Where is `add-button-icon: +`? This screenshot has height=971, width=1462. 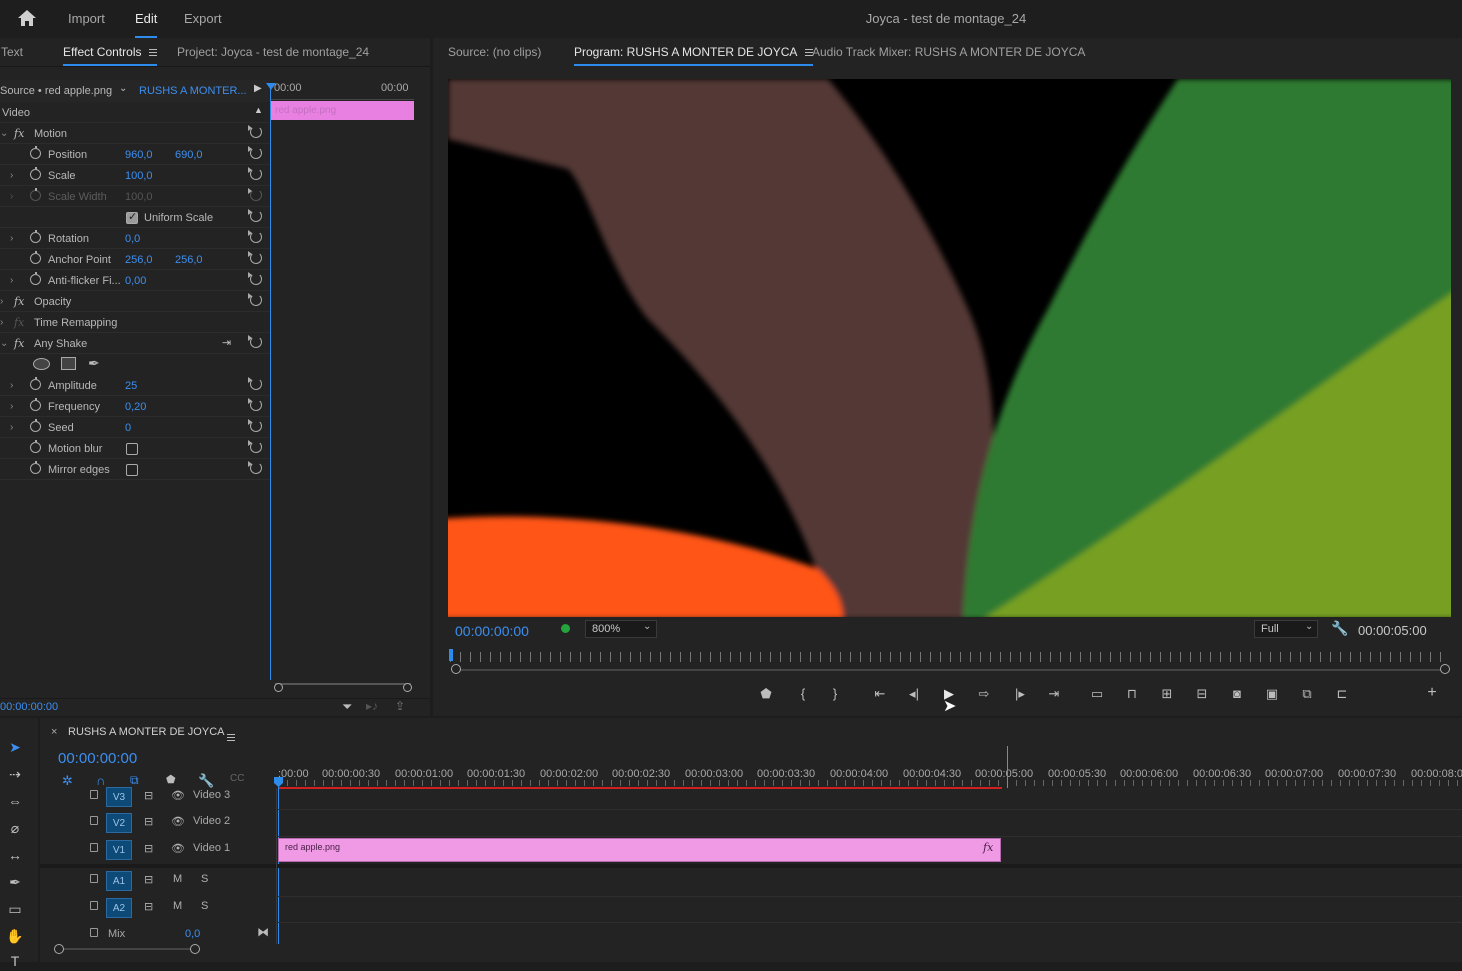
add-button-icon: + is located at coordinates (1432, 693).